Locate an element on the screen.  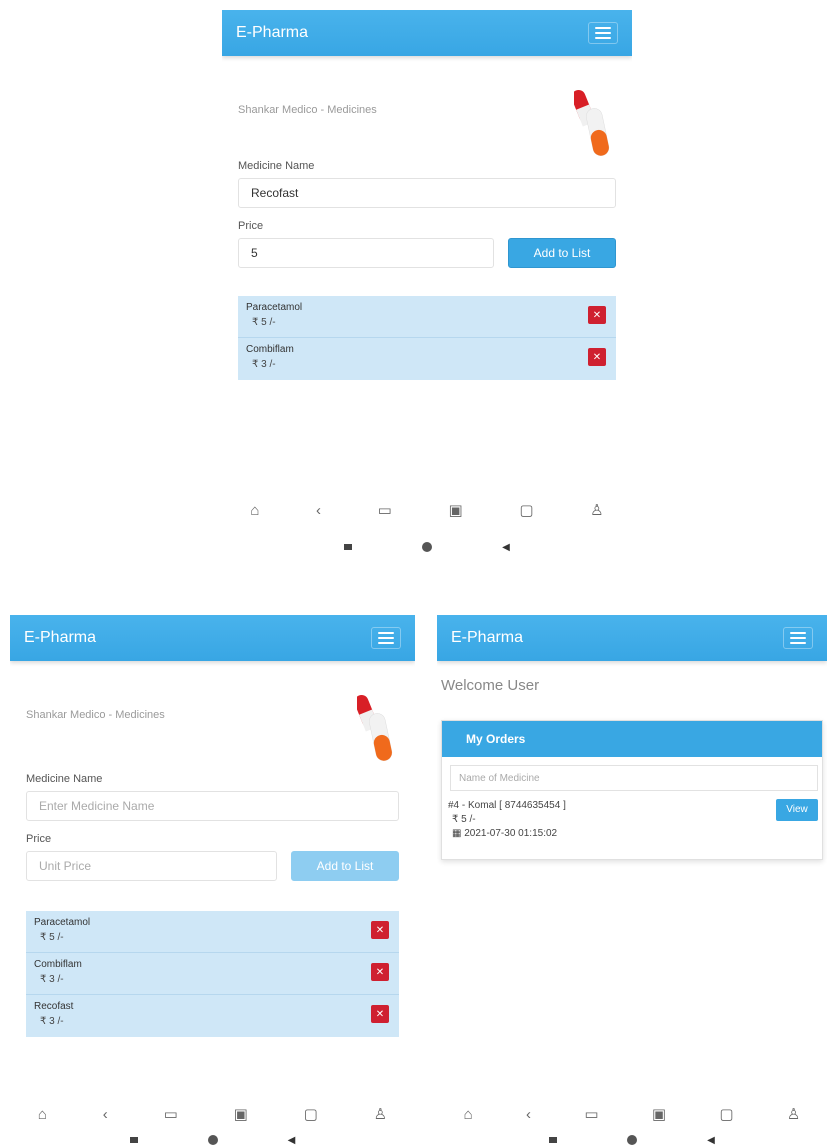
calendar-icon: ▦ is located at coordinates (457, 833).